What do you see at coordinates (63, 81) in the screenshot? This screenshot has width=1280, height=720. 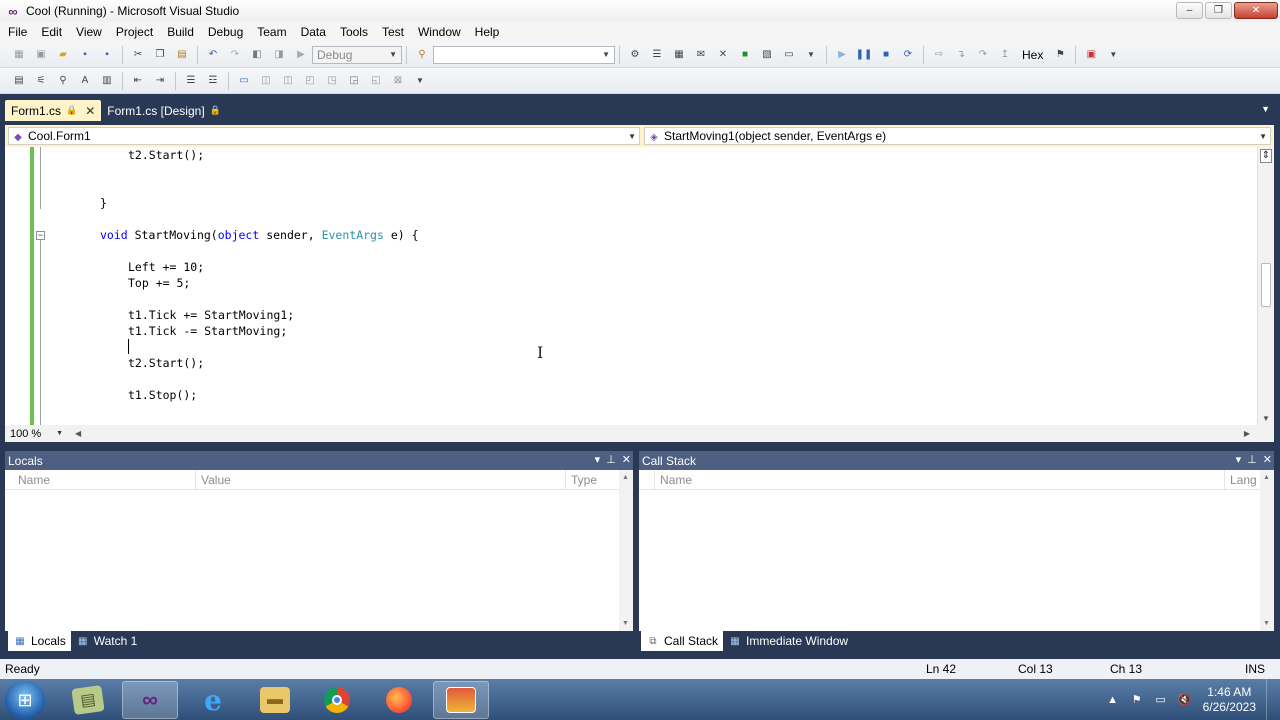 I see `quick-info-icon: ⚲` at bounding box center [63, 81].